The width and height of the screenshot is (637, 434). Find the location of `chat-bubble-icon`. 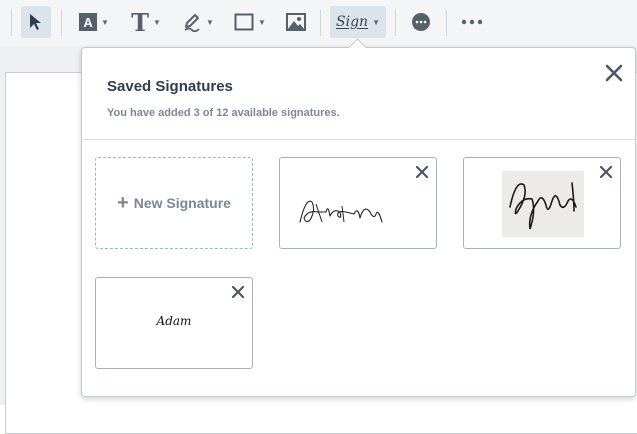

chat-bubble-icon is located at coordinates (421, 22).